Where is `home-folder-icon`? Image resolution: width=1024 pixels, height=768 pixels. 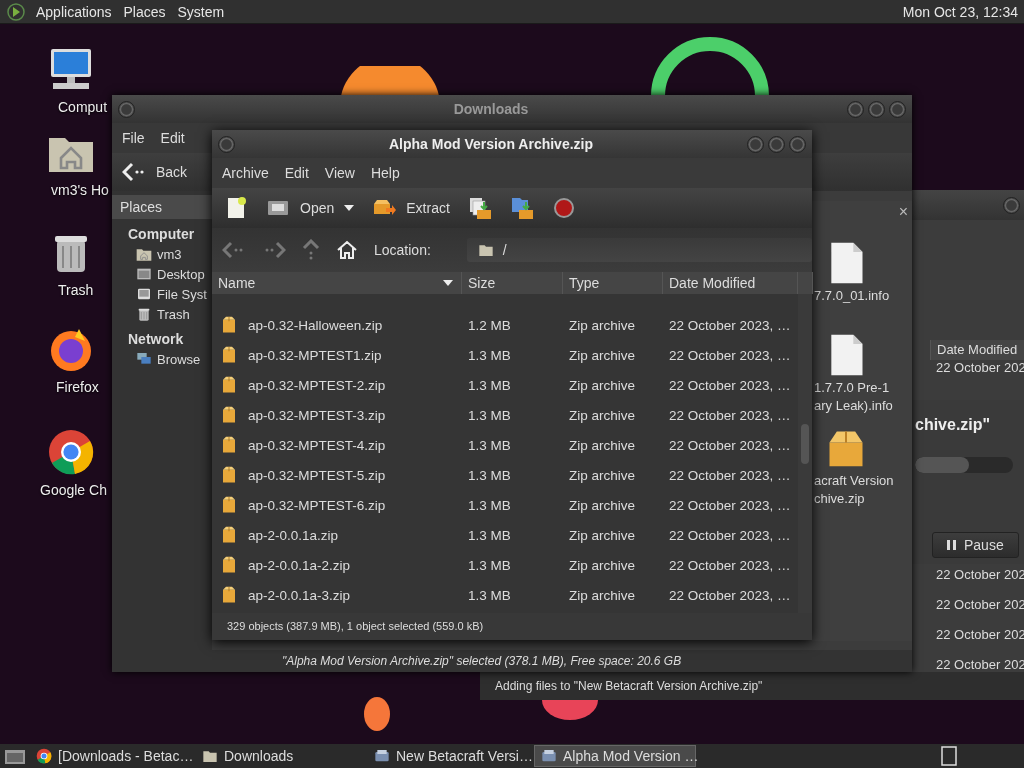 home-folder-icon is located at coordinates (144, 254).